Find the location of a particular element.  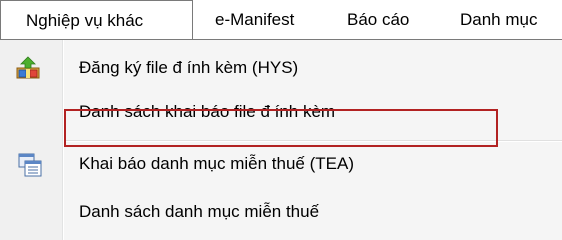

menu-tab-danh-muc: Danh mục is located at coordinates (498, 20).